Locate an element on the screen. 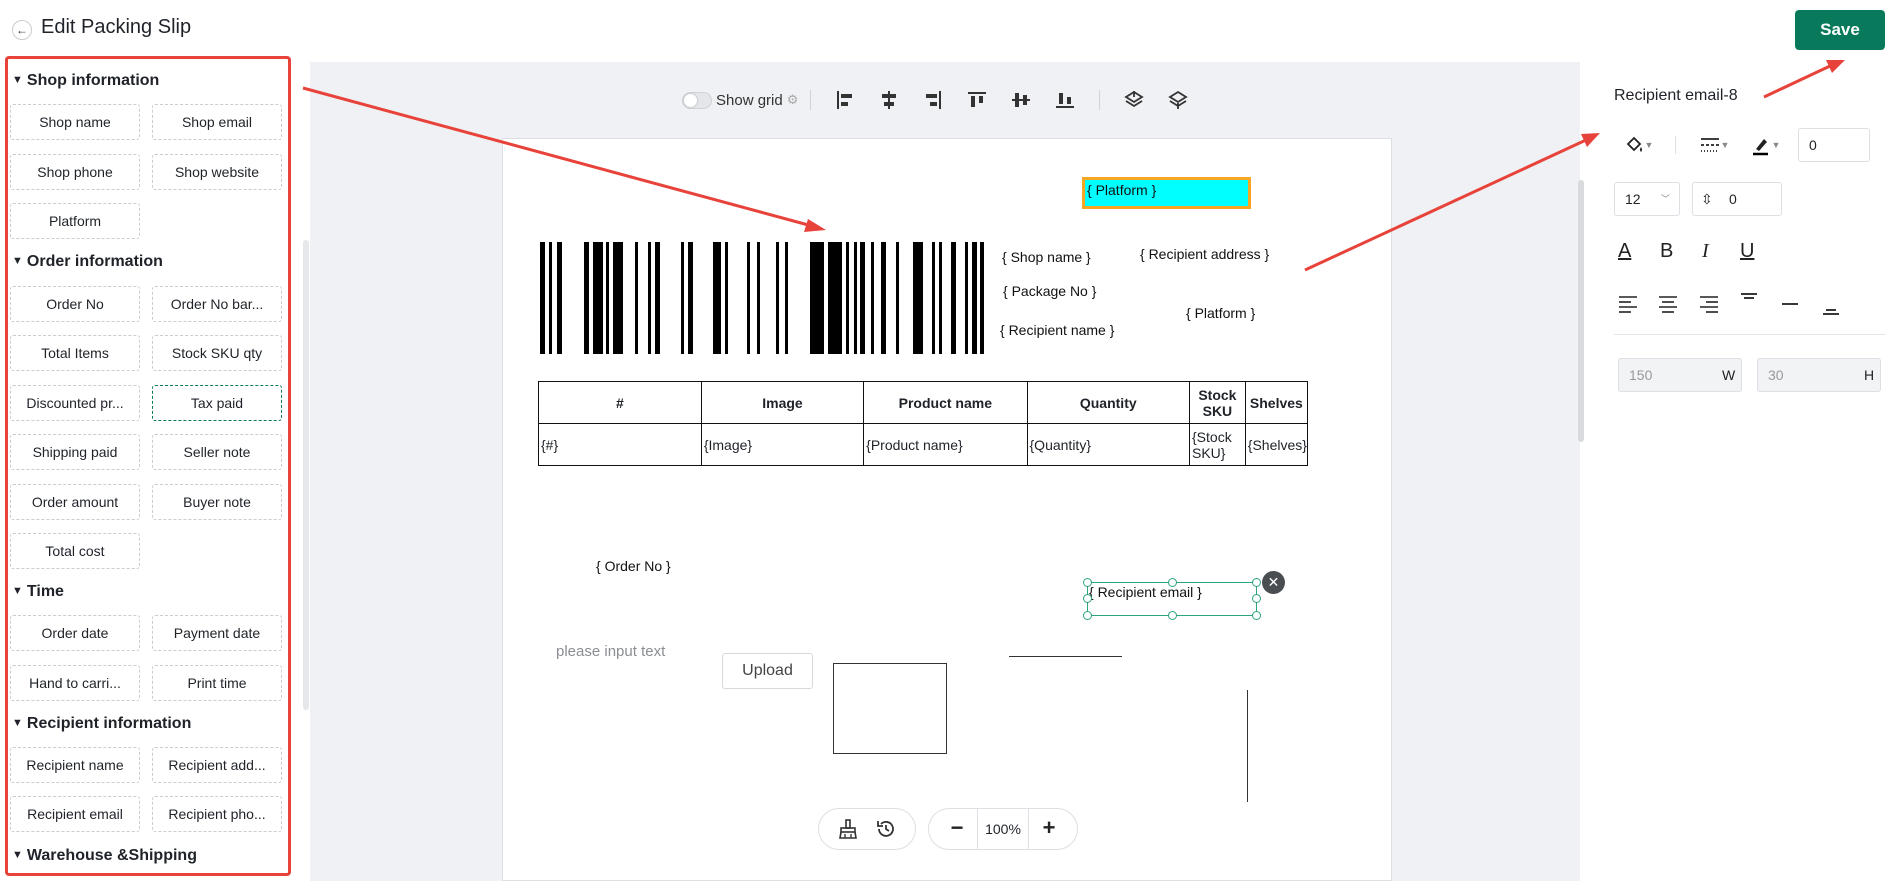  font-size-select: 12 ﹀ is located at coordinates (1647, 199).